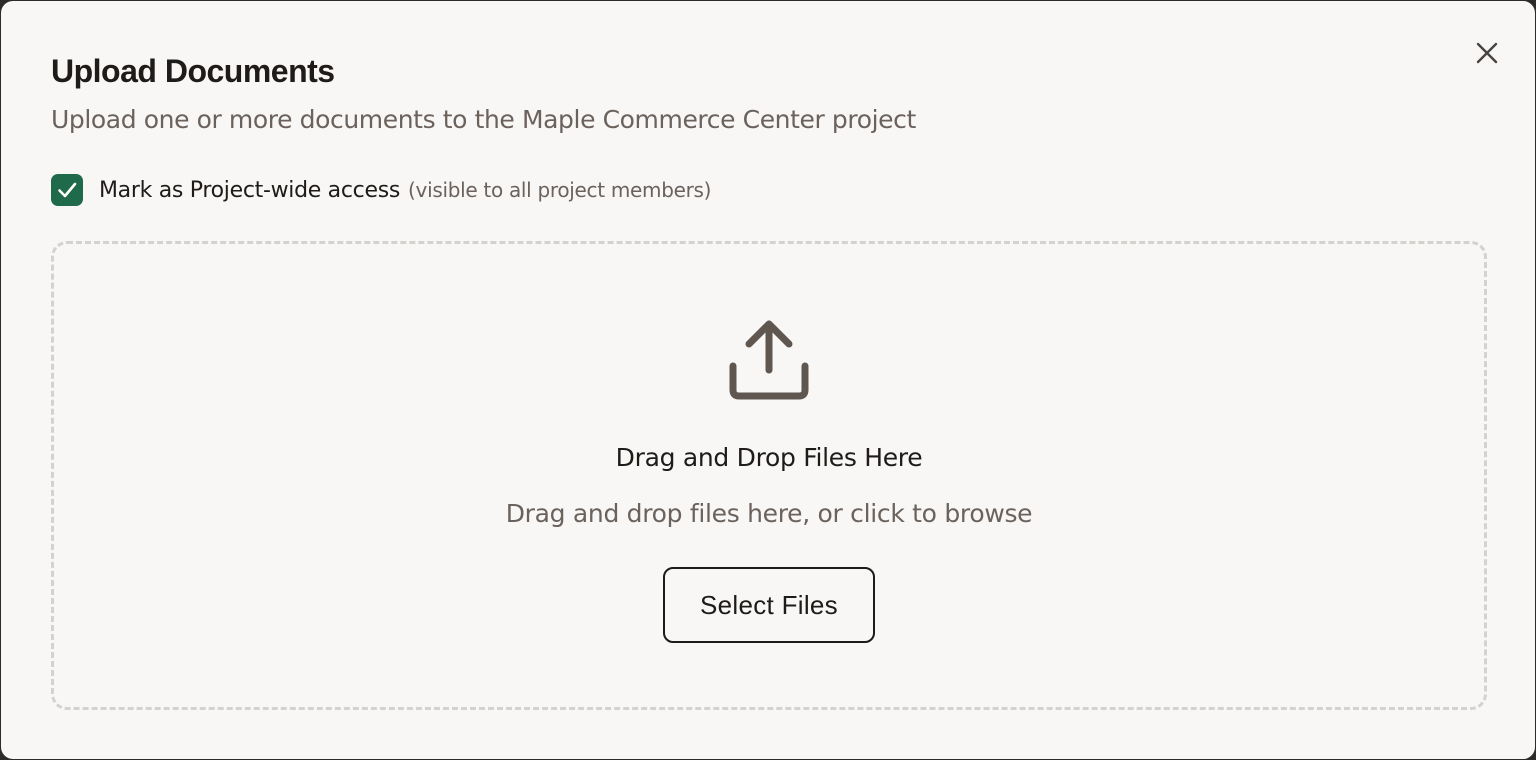 This screenshot has height=760, width=1536. I want to click on close-button, so click(1487, 53).